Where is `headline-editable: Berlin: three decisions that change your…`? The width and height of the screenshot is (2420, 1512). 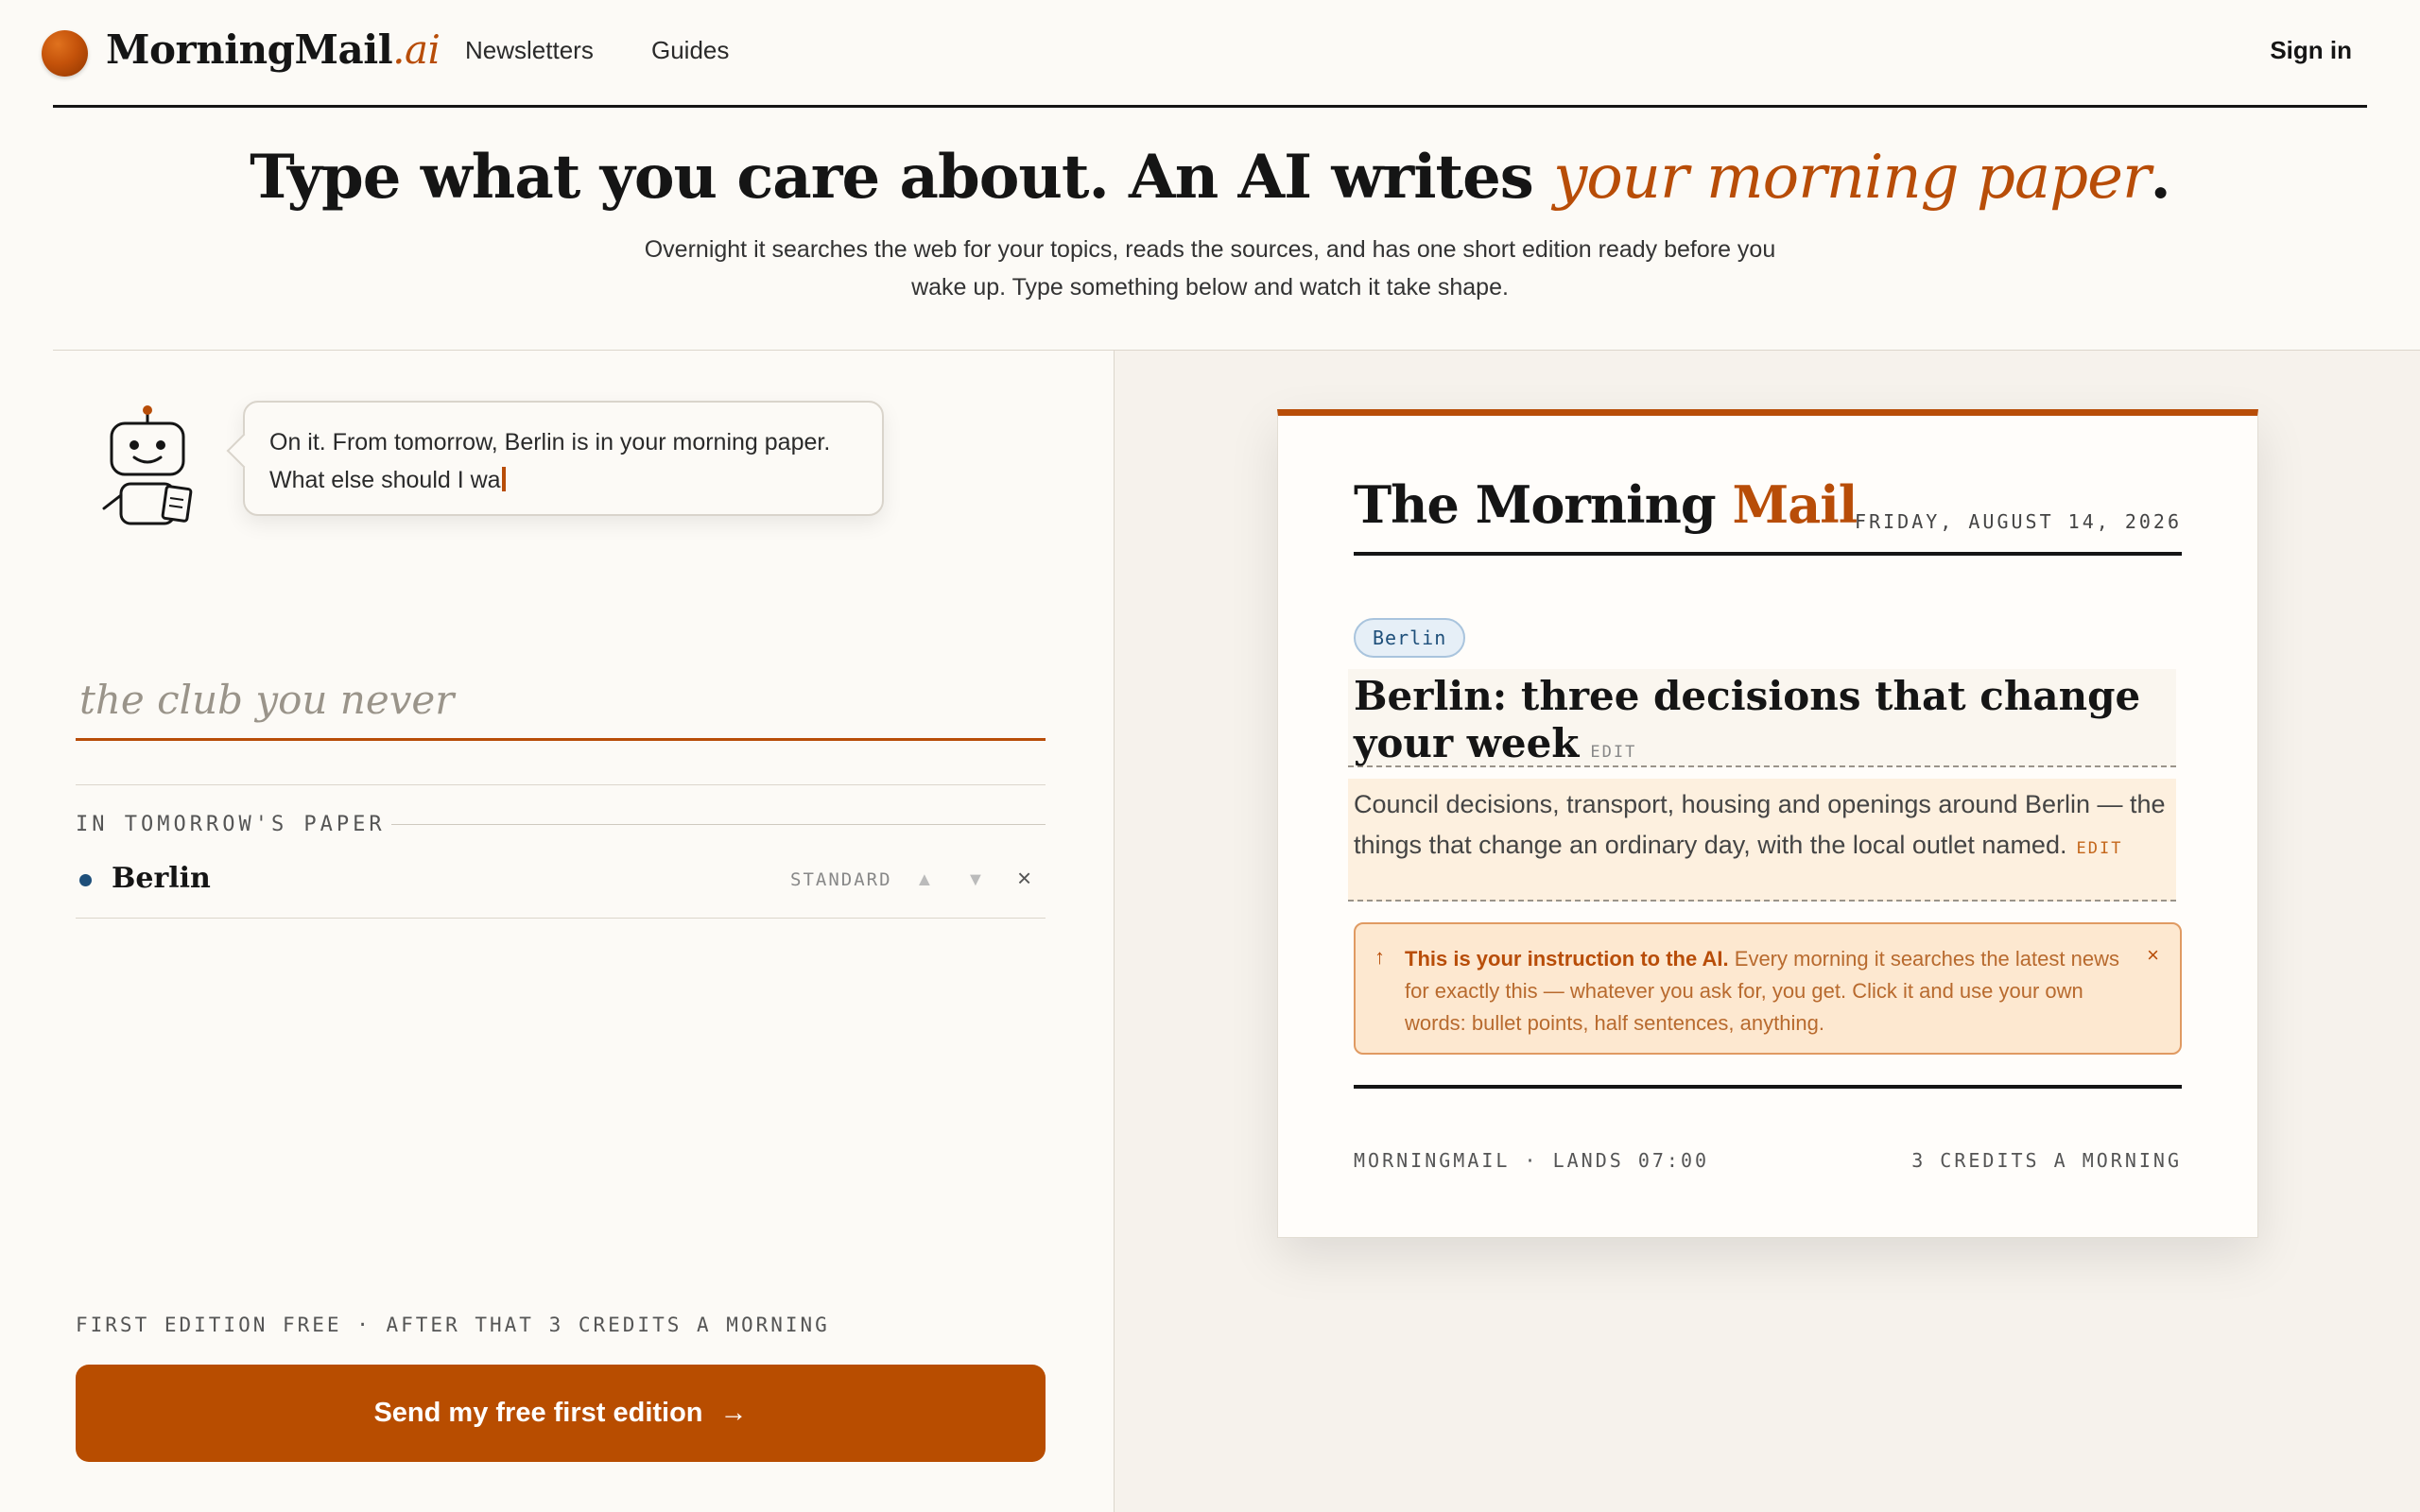
headline-editable: Berlin: three decisions that change your… is located at coordinates (1762, 718).